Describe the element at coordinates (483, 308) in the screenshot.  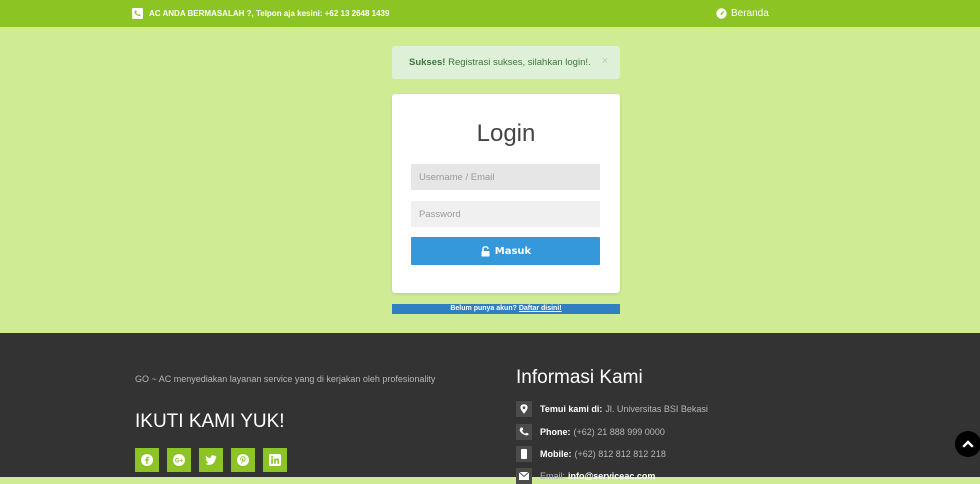
I see `register-prompt: Belum punya akun?` at that location.